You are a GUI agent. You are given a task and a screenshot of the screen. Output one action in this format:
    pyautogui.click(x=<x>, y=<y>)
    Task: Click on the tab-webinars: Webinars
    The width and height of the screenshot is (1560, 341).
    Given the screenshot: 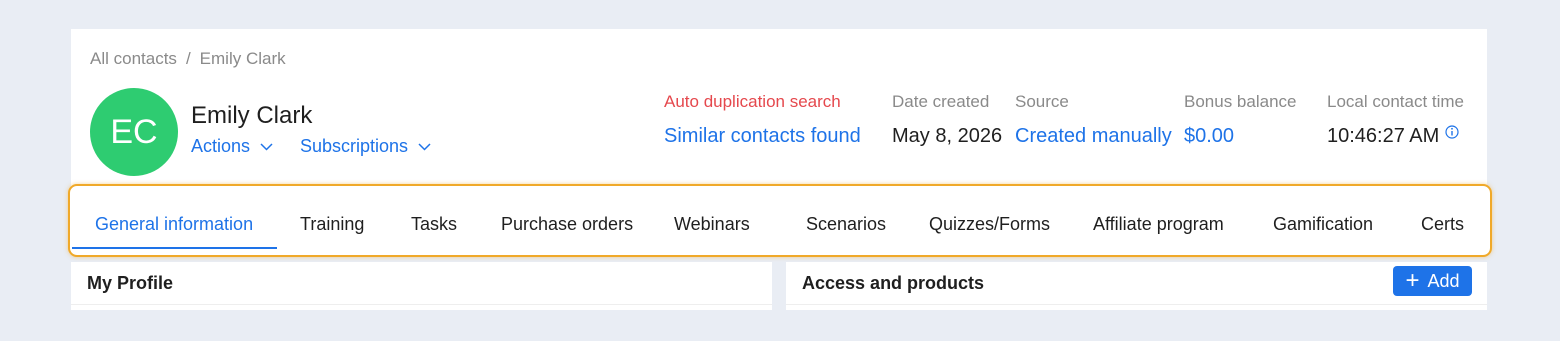 What is the action you would take?
    pyautogui.click(x=712, y=224)
    